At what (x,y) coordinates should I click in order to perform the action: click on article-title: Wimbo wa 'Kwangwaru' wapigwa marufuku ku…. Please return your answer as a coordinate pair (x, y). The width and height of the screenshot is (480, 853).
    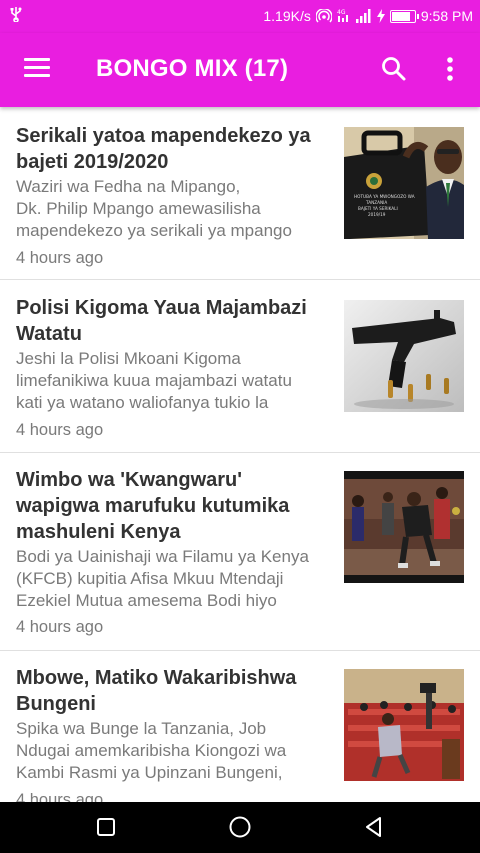
    Looking at the image, I should click on (172, 506).